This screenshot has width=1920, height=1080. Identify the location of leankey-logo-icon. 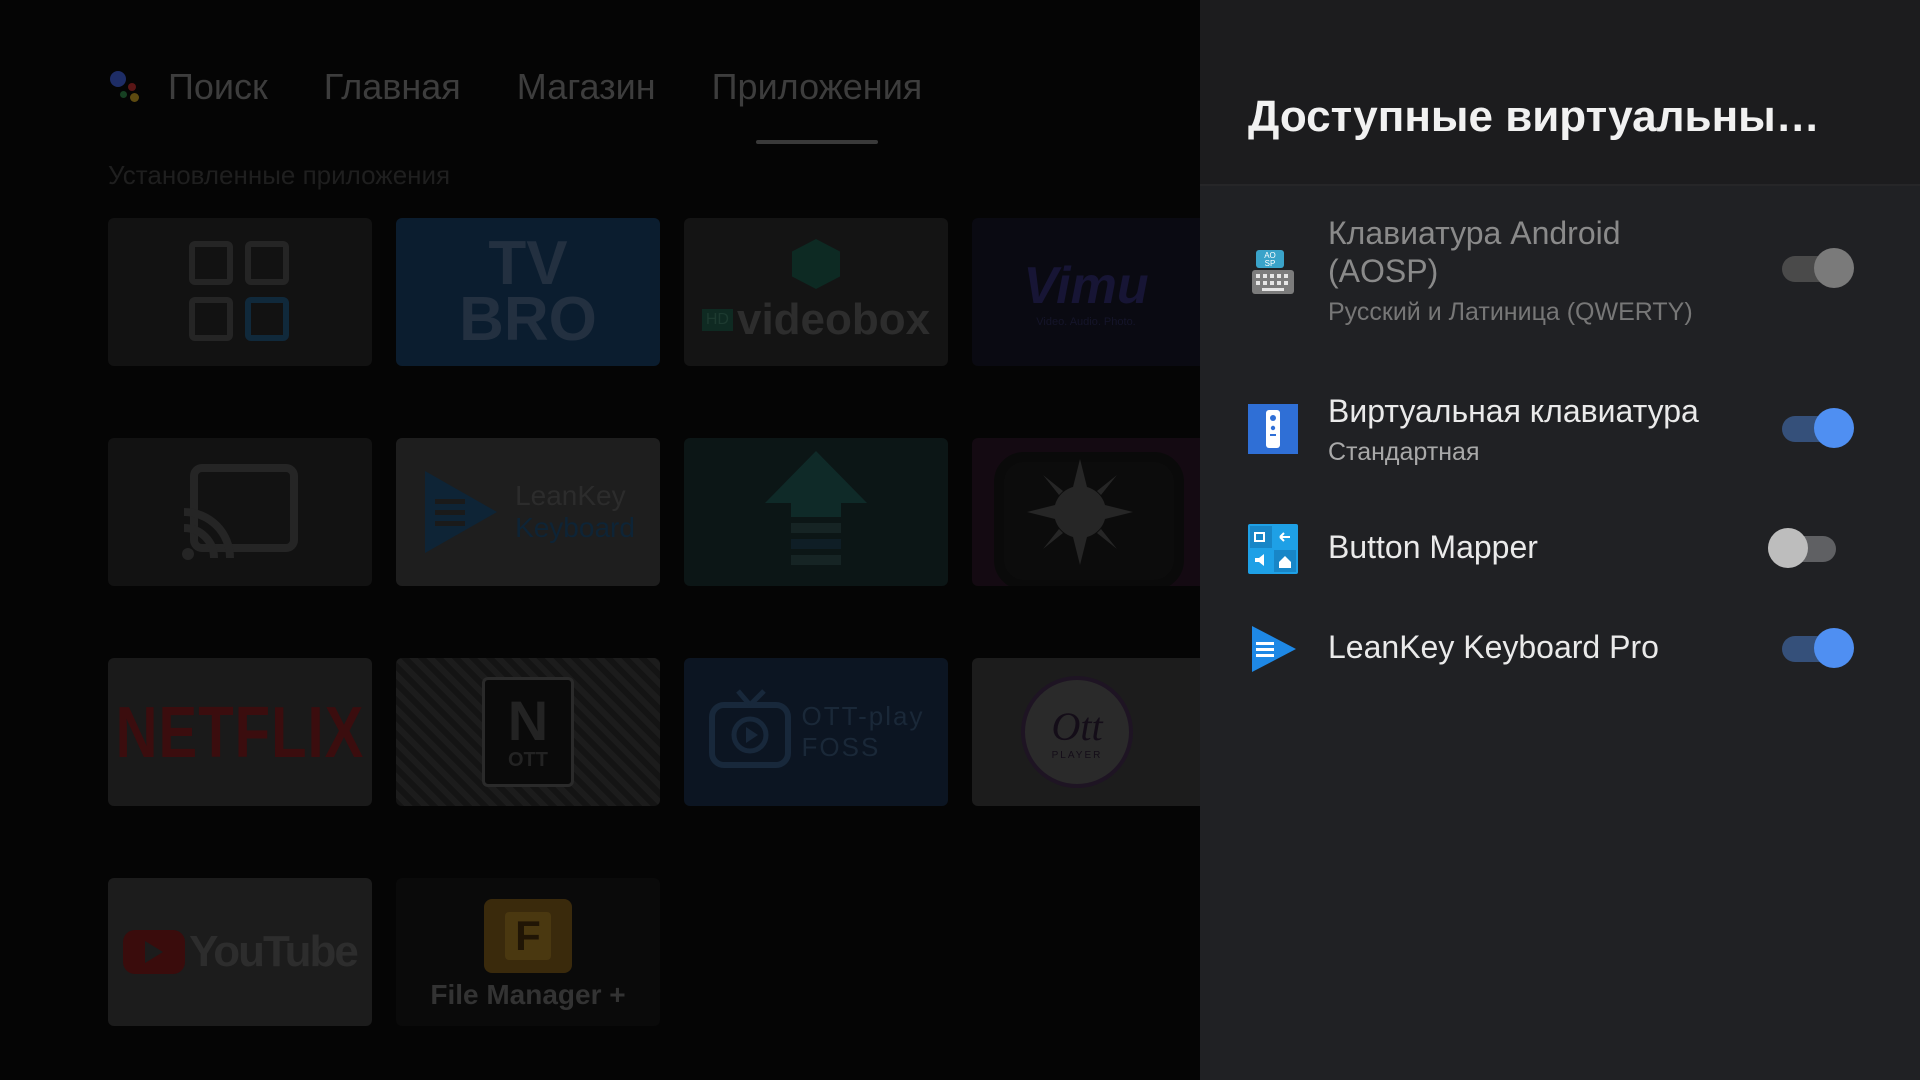
(461, 512).